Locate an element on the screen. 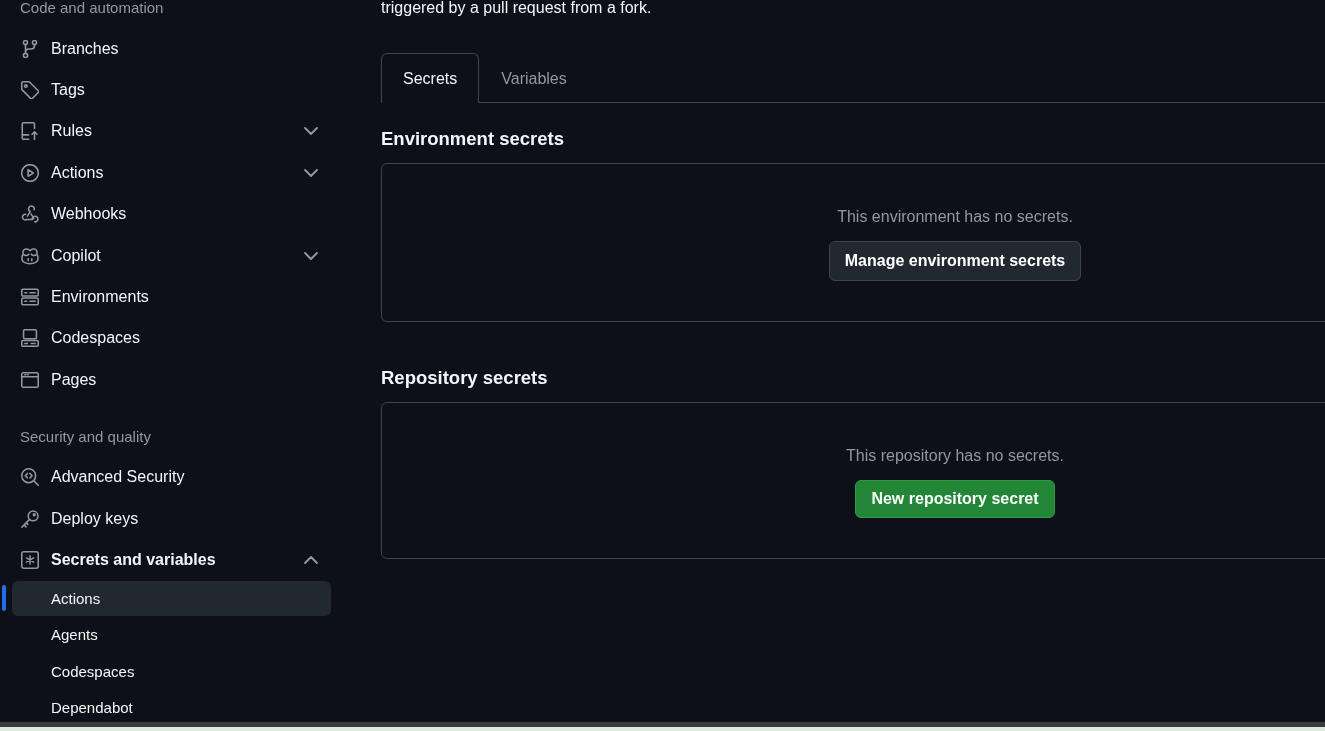 The image size is (1325, 731). sidebar-item: Webhooks is located at coordinates (165, 214).